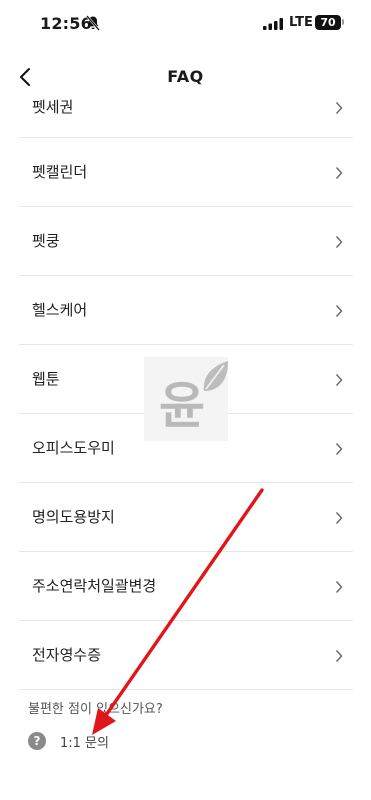  What do you see at coordinates (95, 709) in the screenshot?
I see `help-prompt: 불편한 점이 있으신가요?` at bounding box center [95, 709].